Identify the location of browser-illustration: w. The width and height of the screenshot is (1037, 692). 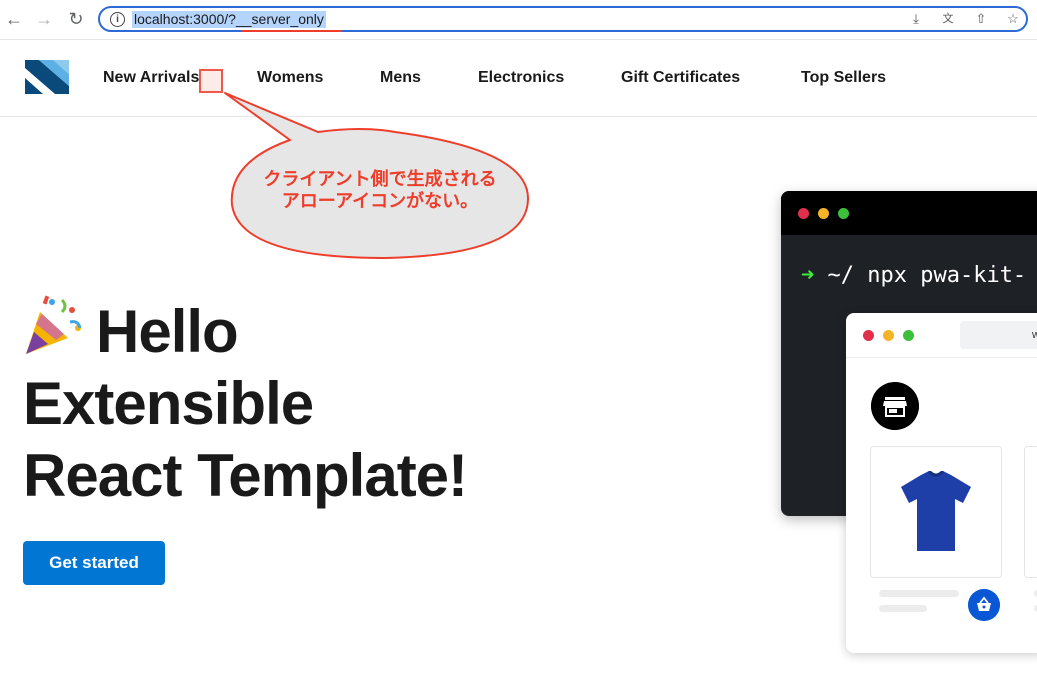
(941, 483).